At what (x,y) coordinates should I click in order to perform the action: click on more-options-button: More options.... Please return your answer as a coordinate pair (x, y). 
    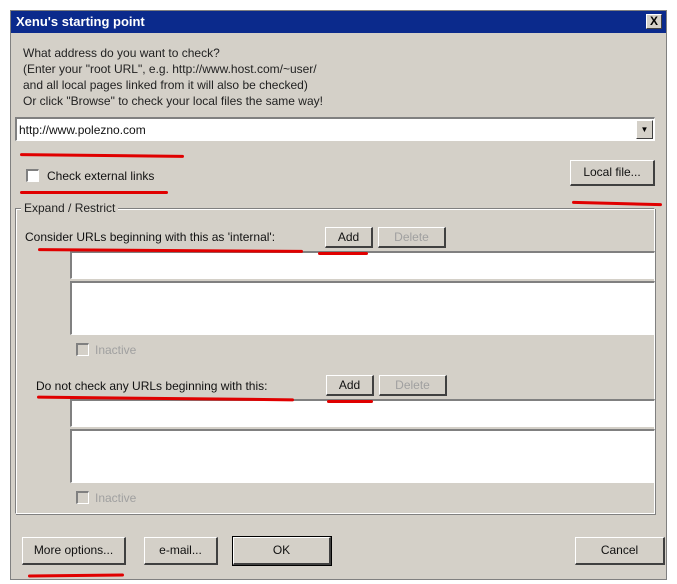
    Looking at the image, I should click on (74, 551).